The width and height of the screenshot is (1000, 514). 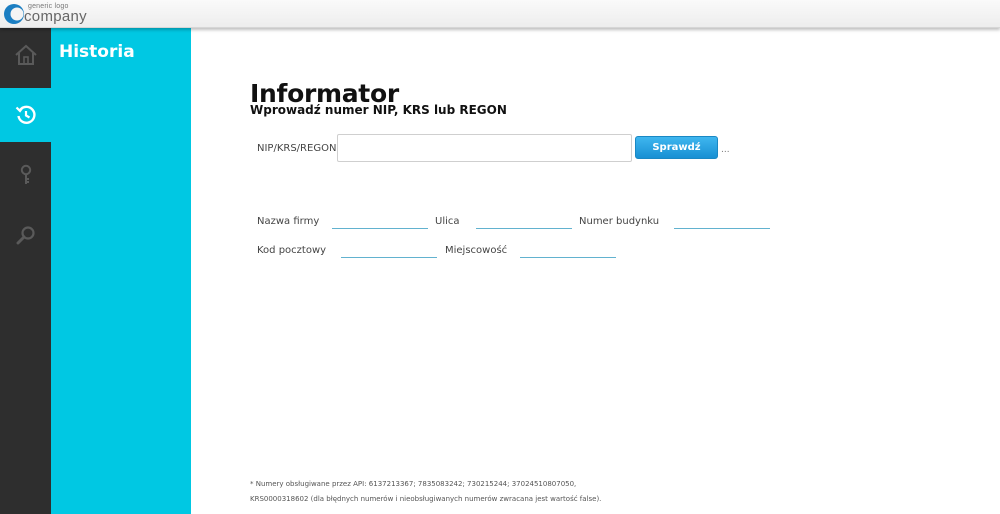 What do you see at coordinates (378, 110) in the screenshot?
I see `page-subtitle: Wprowadź numer NIP, KRS lub REGON` at bounding box center [378, 110].